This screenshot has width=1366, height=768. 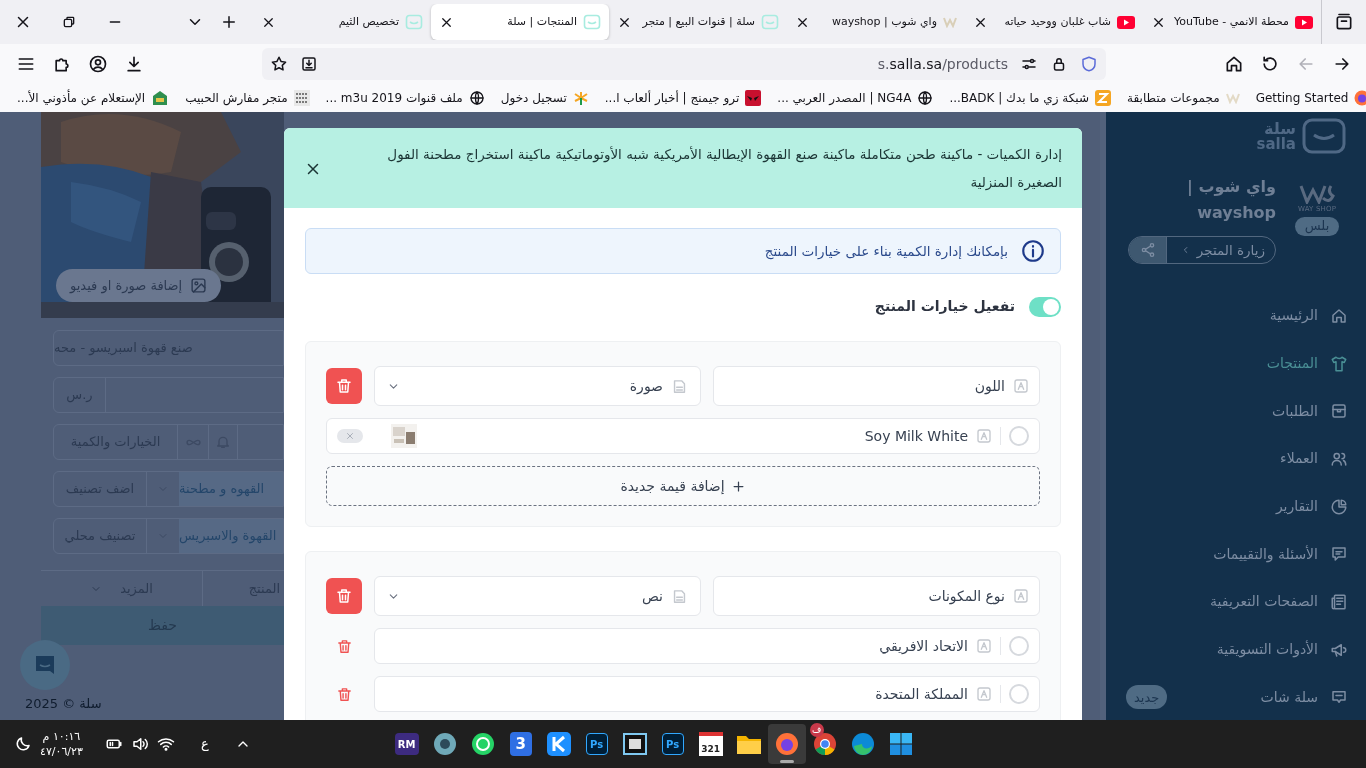 What do you see at coordinates (160, 98) in the screenshot?
I see `emblem-icon` at bounding box center [160, 98].